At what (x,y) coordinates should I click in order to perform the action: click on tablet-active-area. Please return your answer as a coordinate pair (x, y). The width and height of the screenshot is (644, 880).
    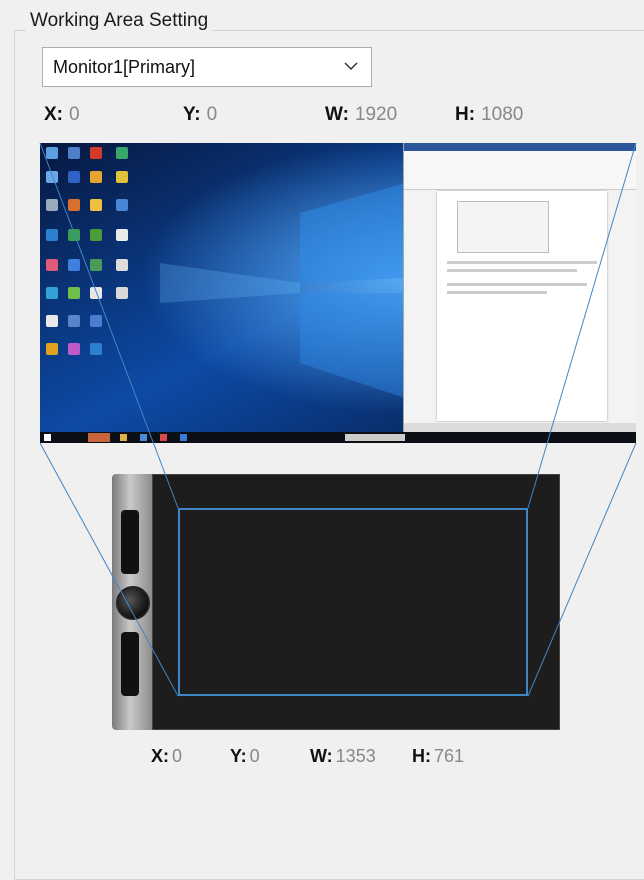
    Looking at the image, I should click on (353, 602).